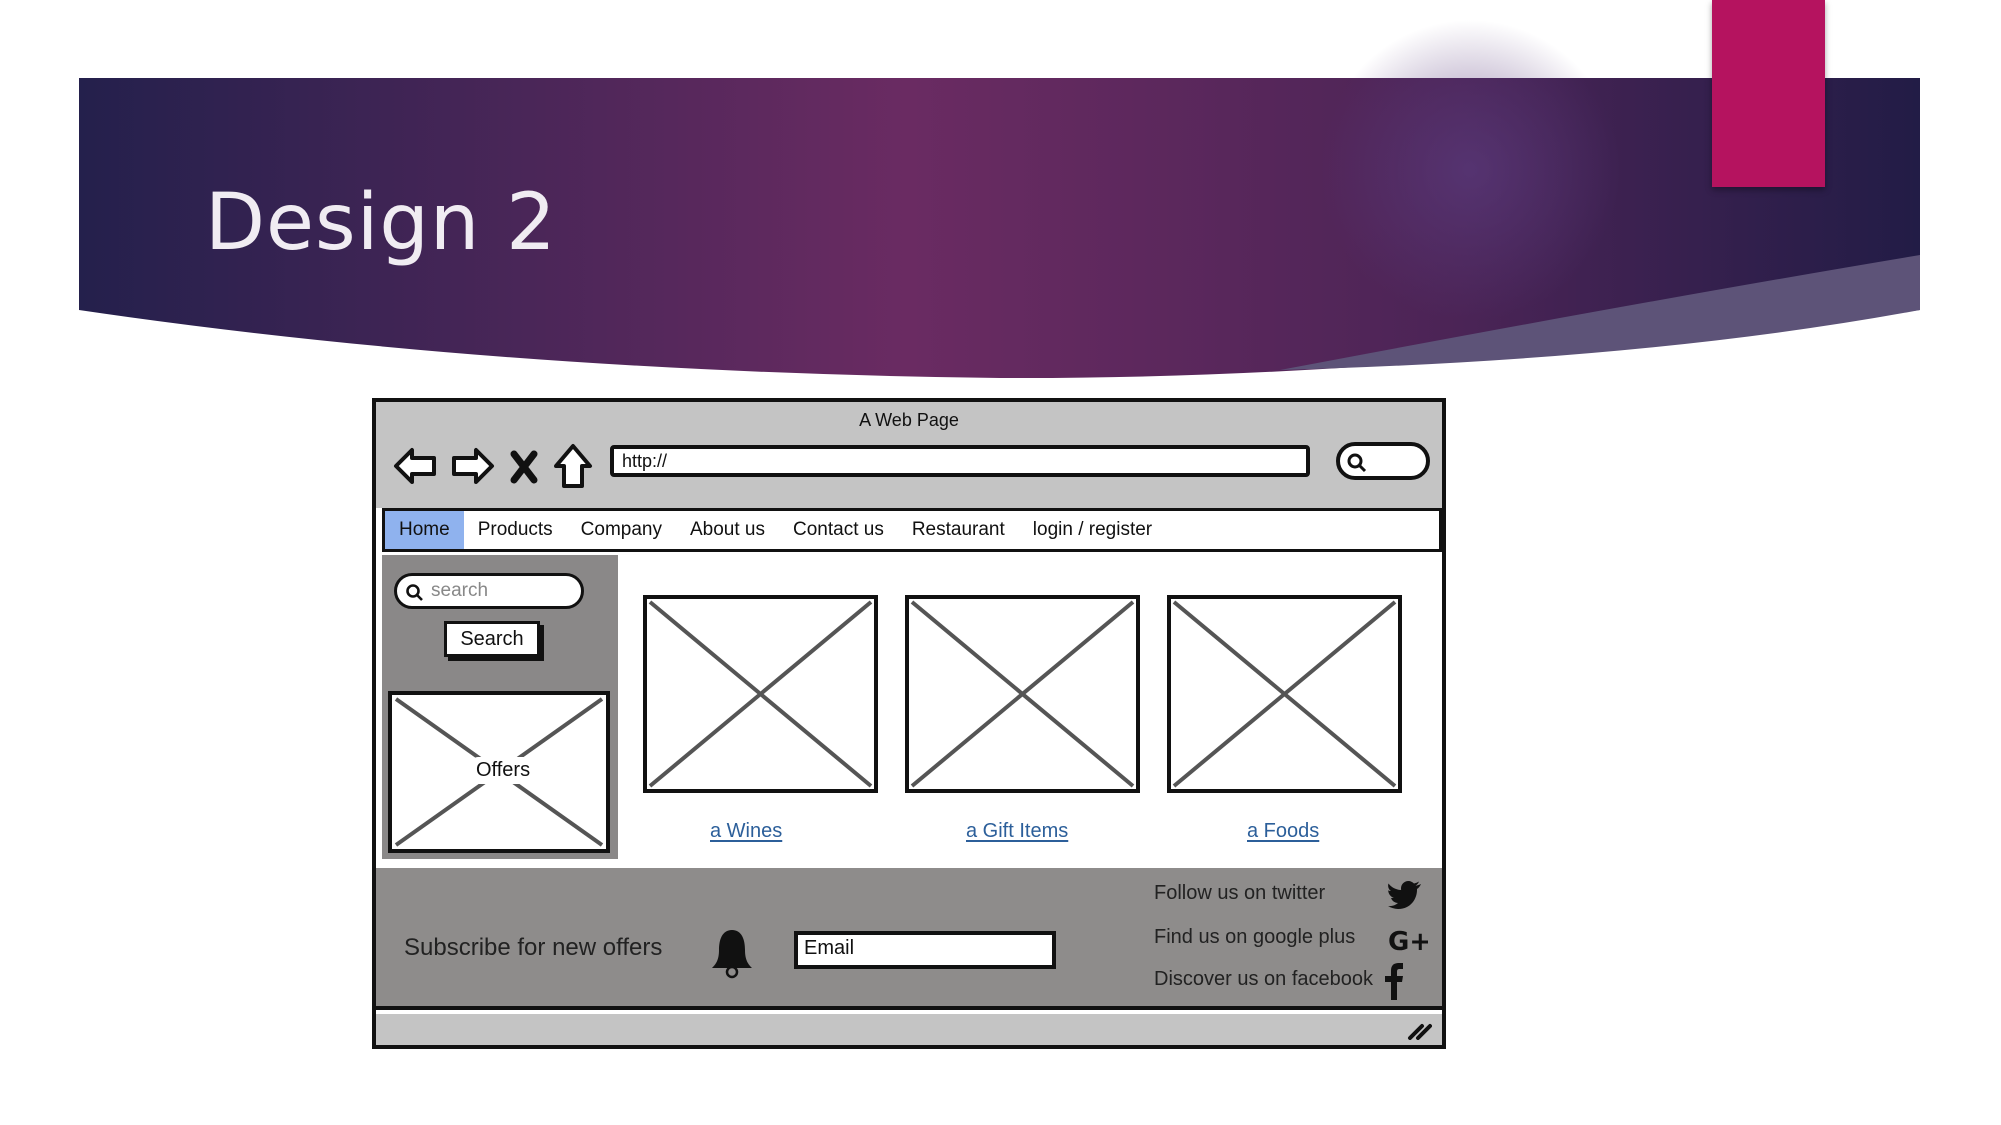 This screenshot has width=2001, height=1125. Describe the element at coordinates (621, 530) in the screenshot. I see `nav-item-company: Company` at that location.